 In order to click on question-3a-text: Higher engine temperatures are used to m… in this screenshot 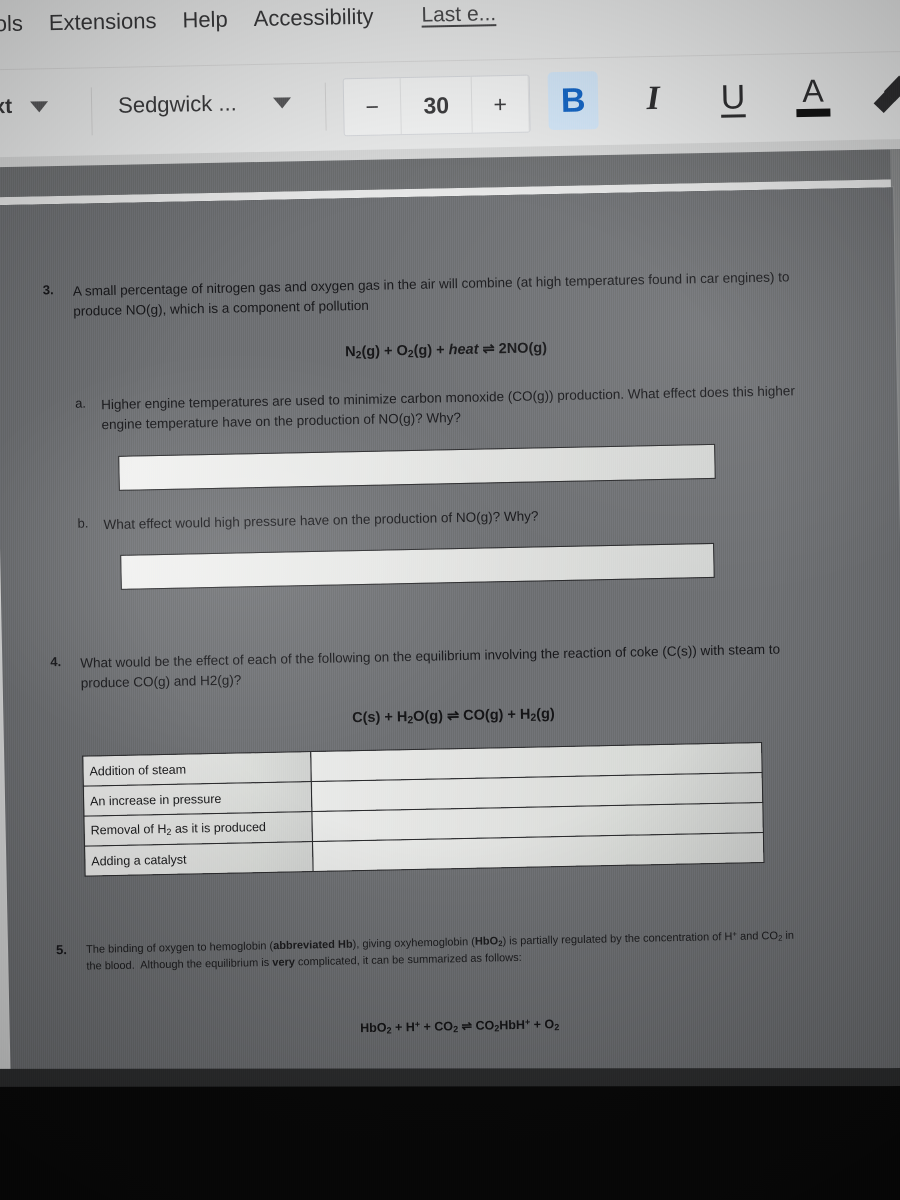, I will do `click(448, 407)`.